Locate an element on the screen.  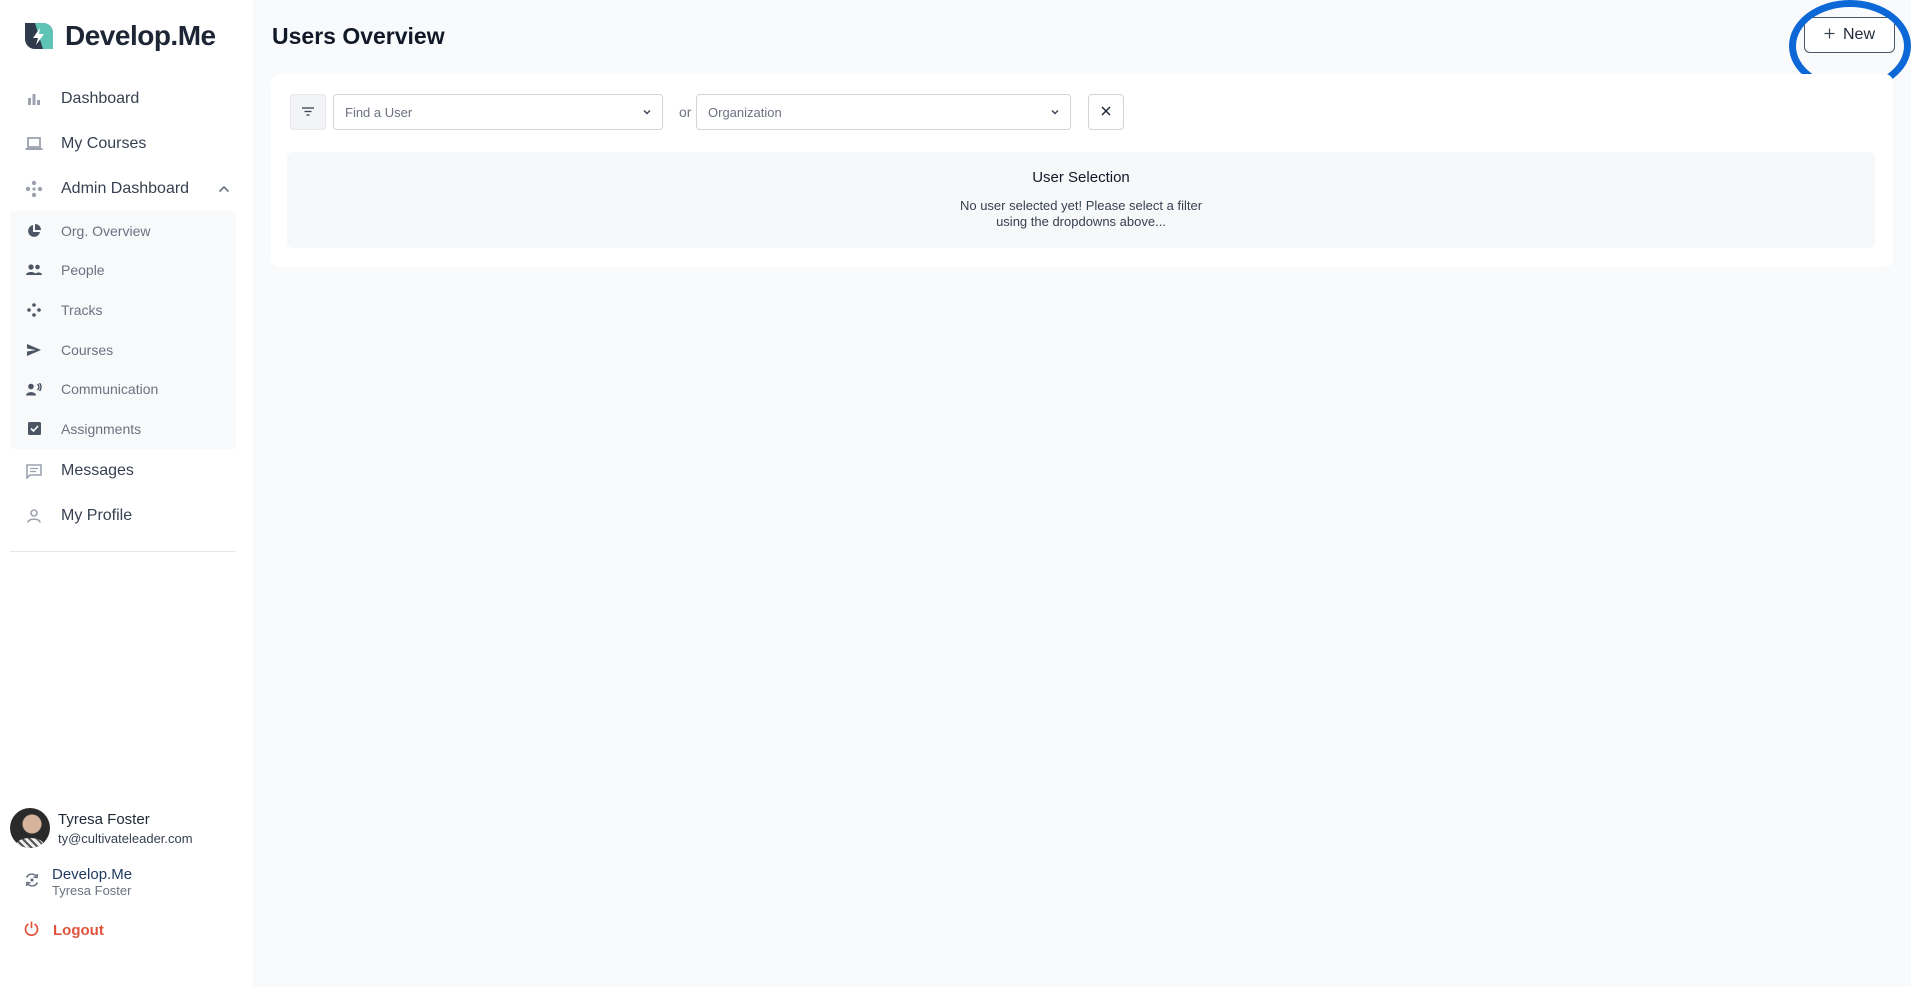
sidebar-item-communication: Communication is located at coordinates (123, 389).